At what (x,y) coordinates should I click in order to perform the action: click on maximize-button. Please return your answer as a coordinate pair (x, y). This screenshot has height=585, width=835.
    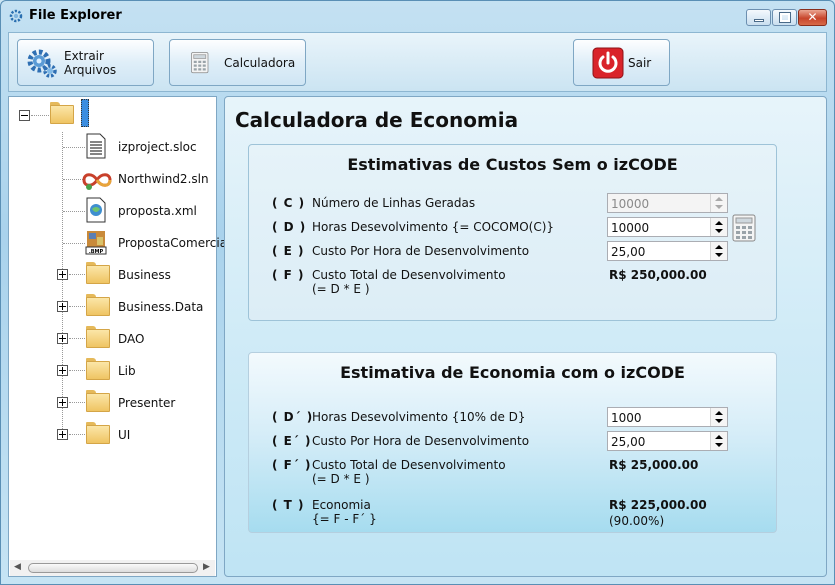
    Looking at the image, I should click on (784, 17).